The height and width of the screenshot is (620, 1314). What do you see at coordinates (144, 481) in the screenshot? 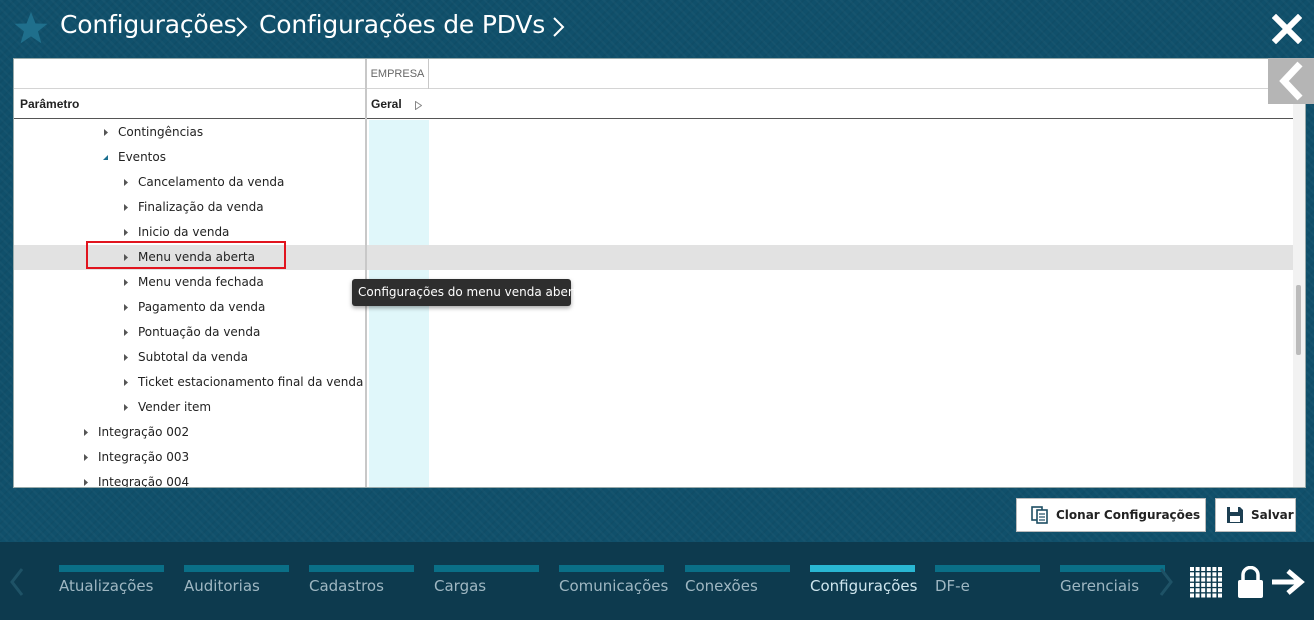
I see `tree-row-label: Integração 004` at bounding box center [144, 481].